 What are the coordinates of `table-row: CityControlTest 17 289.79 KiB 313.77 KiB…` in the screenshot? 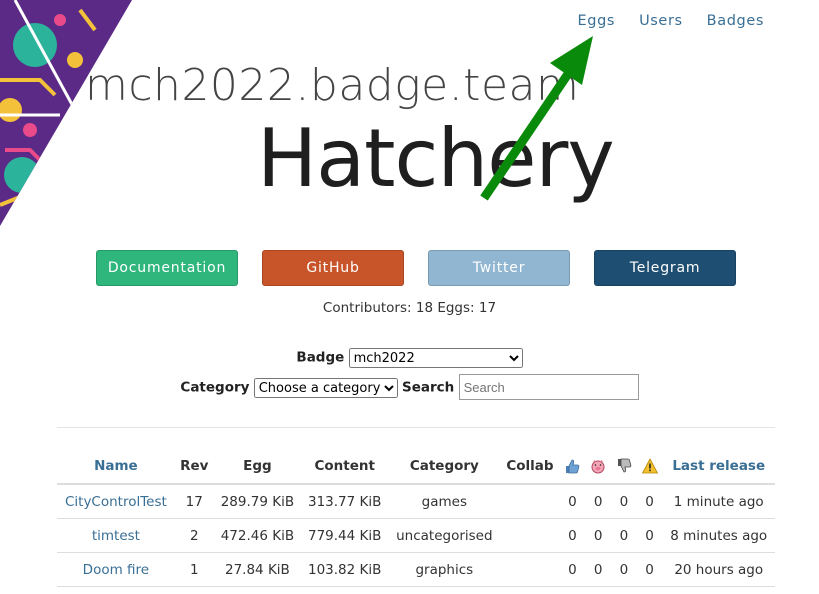 It's located at (416, 501).